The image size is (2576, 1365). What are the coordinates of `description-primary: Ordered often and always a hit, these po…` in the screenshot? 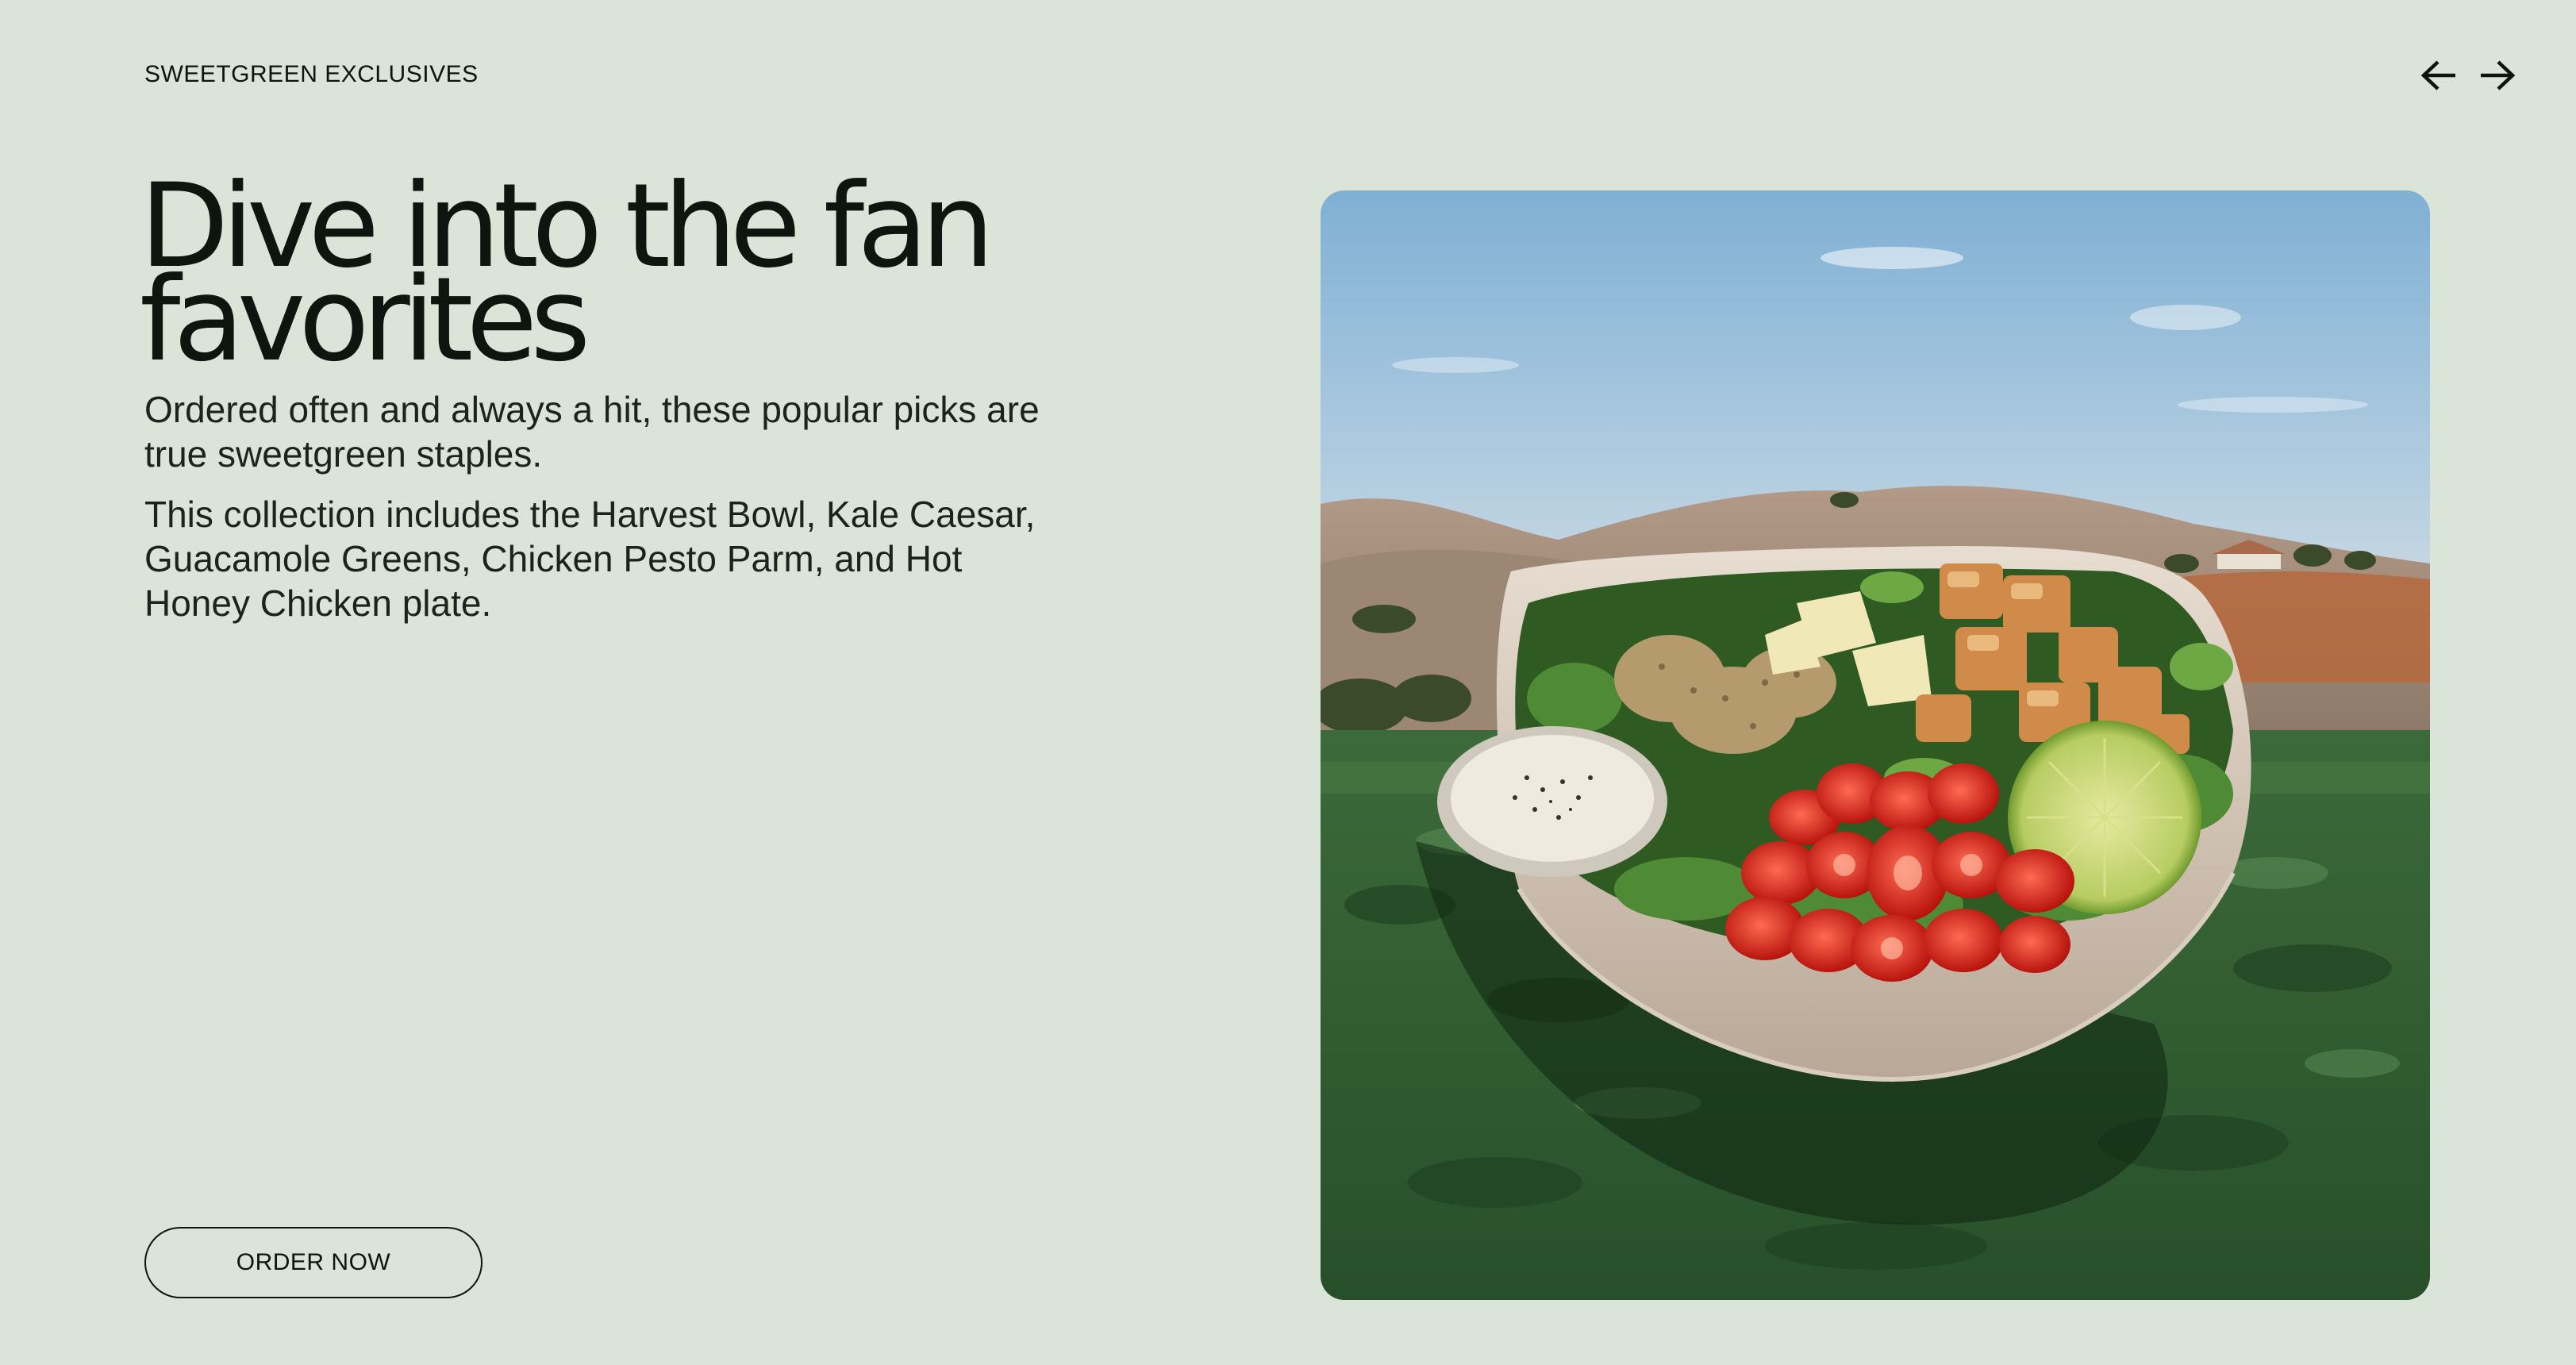 It's located at (592, 432).